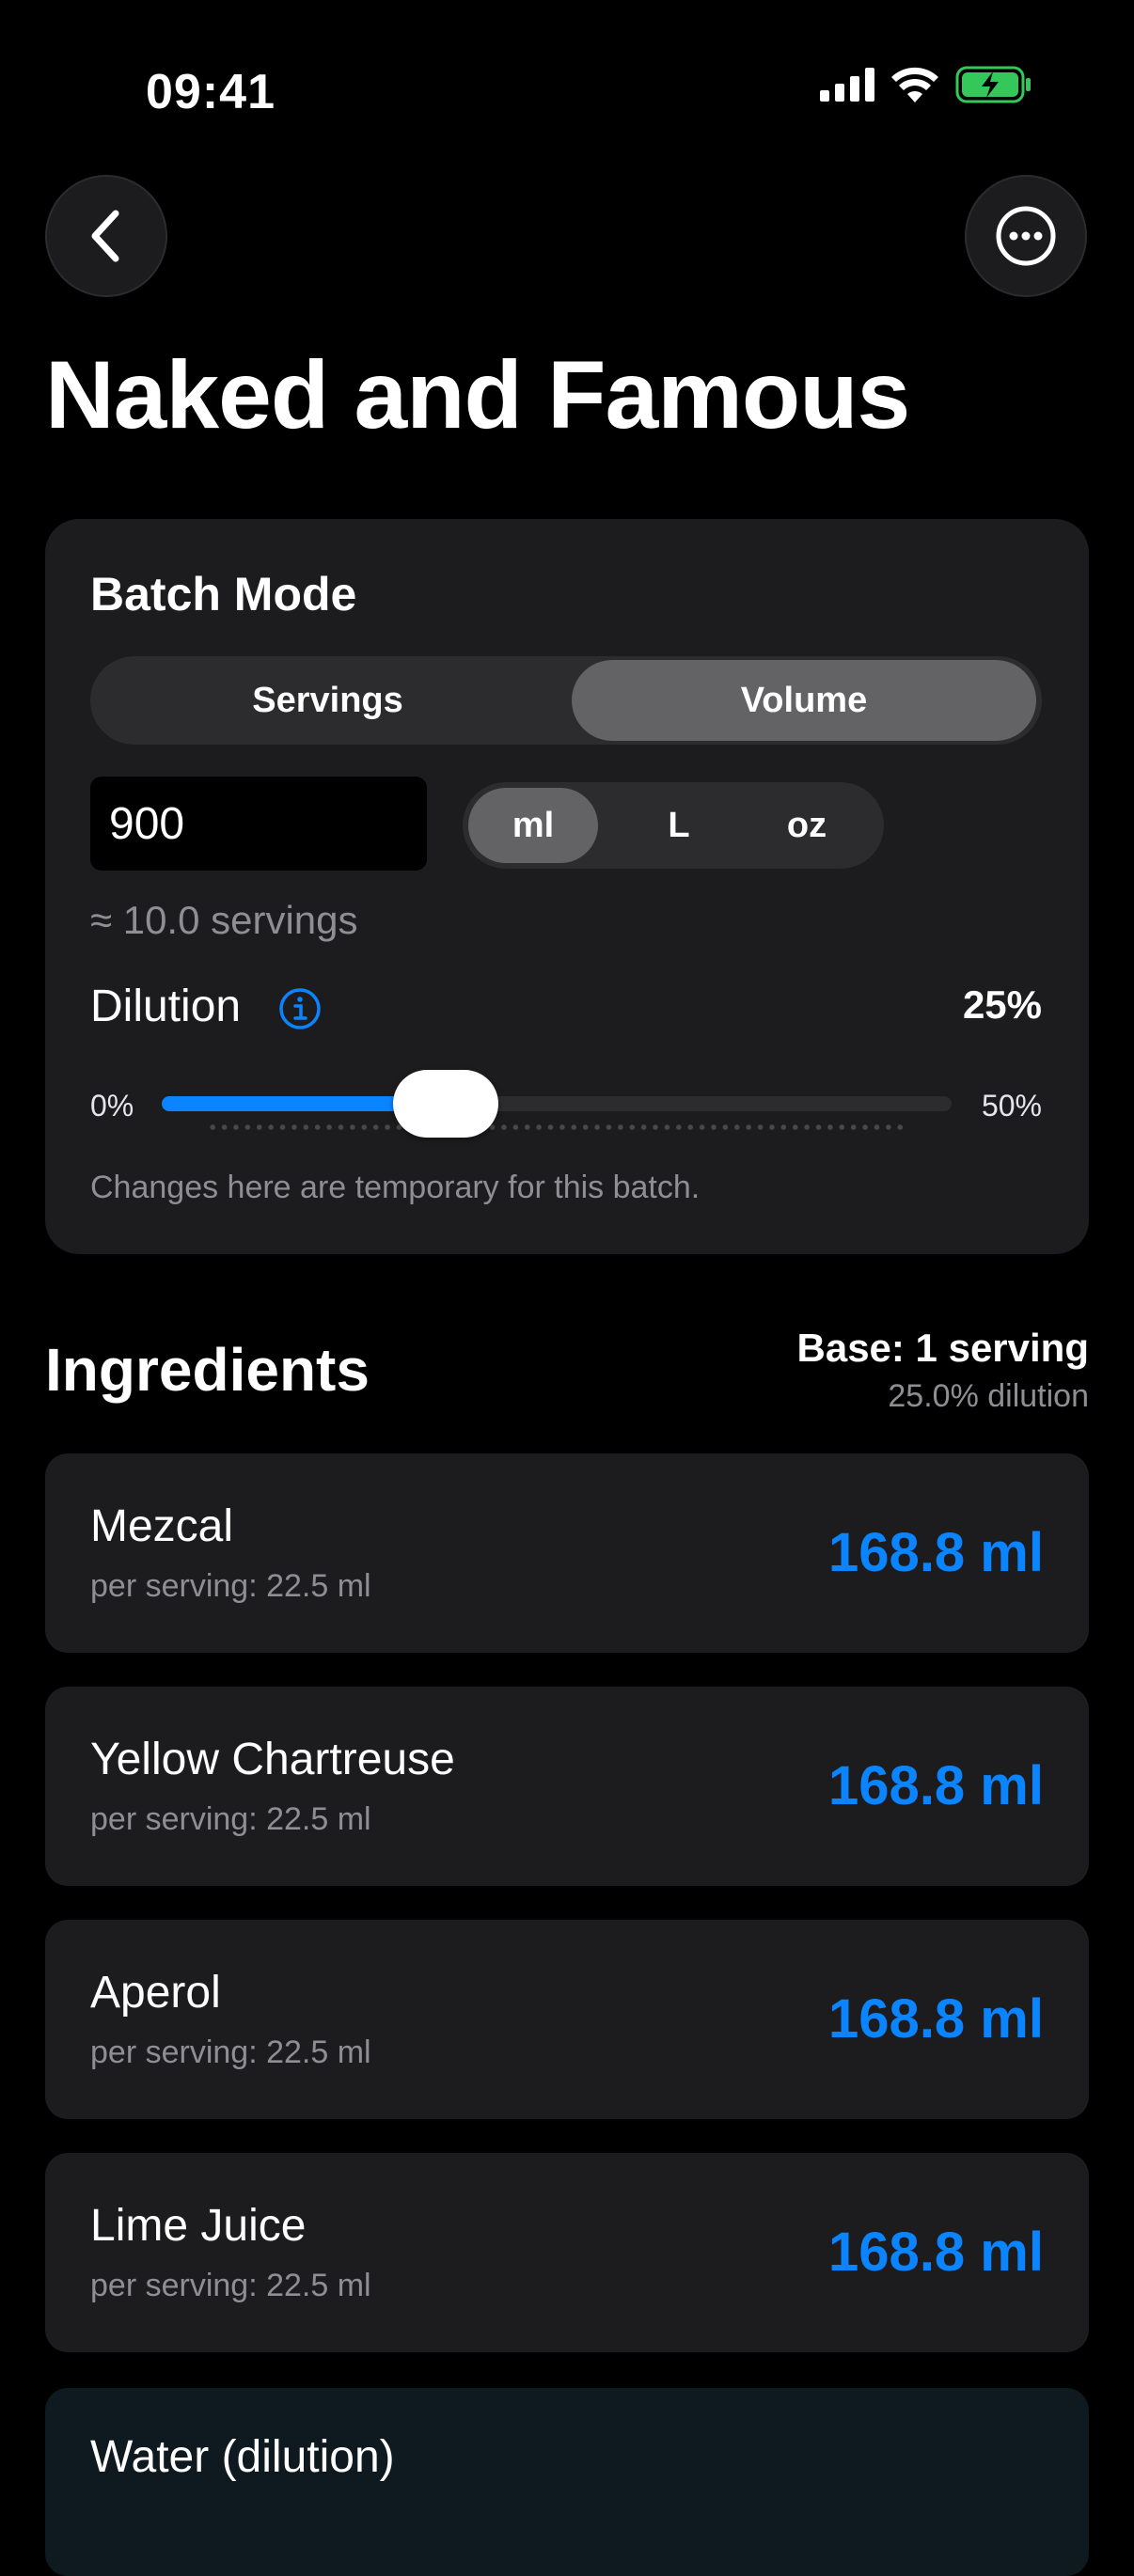  What do you see at coordinates (567, 2482) in the screenshot?
I see `water-dilution-row: Water (dilution)` at bounding box center [567, 2482].